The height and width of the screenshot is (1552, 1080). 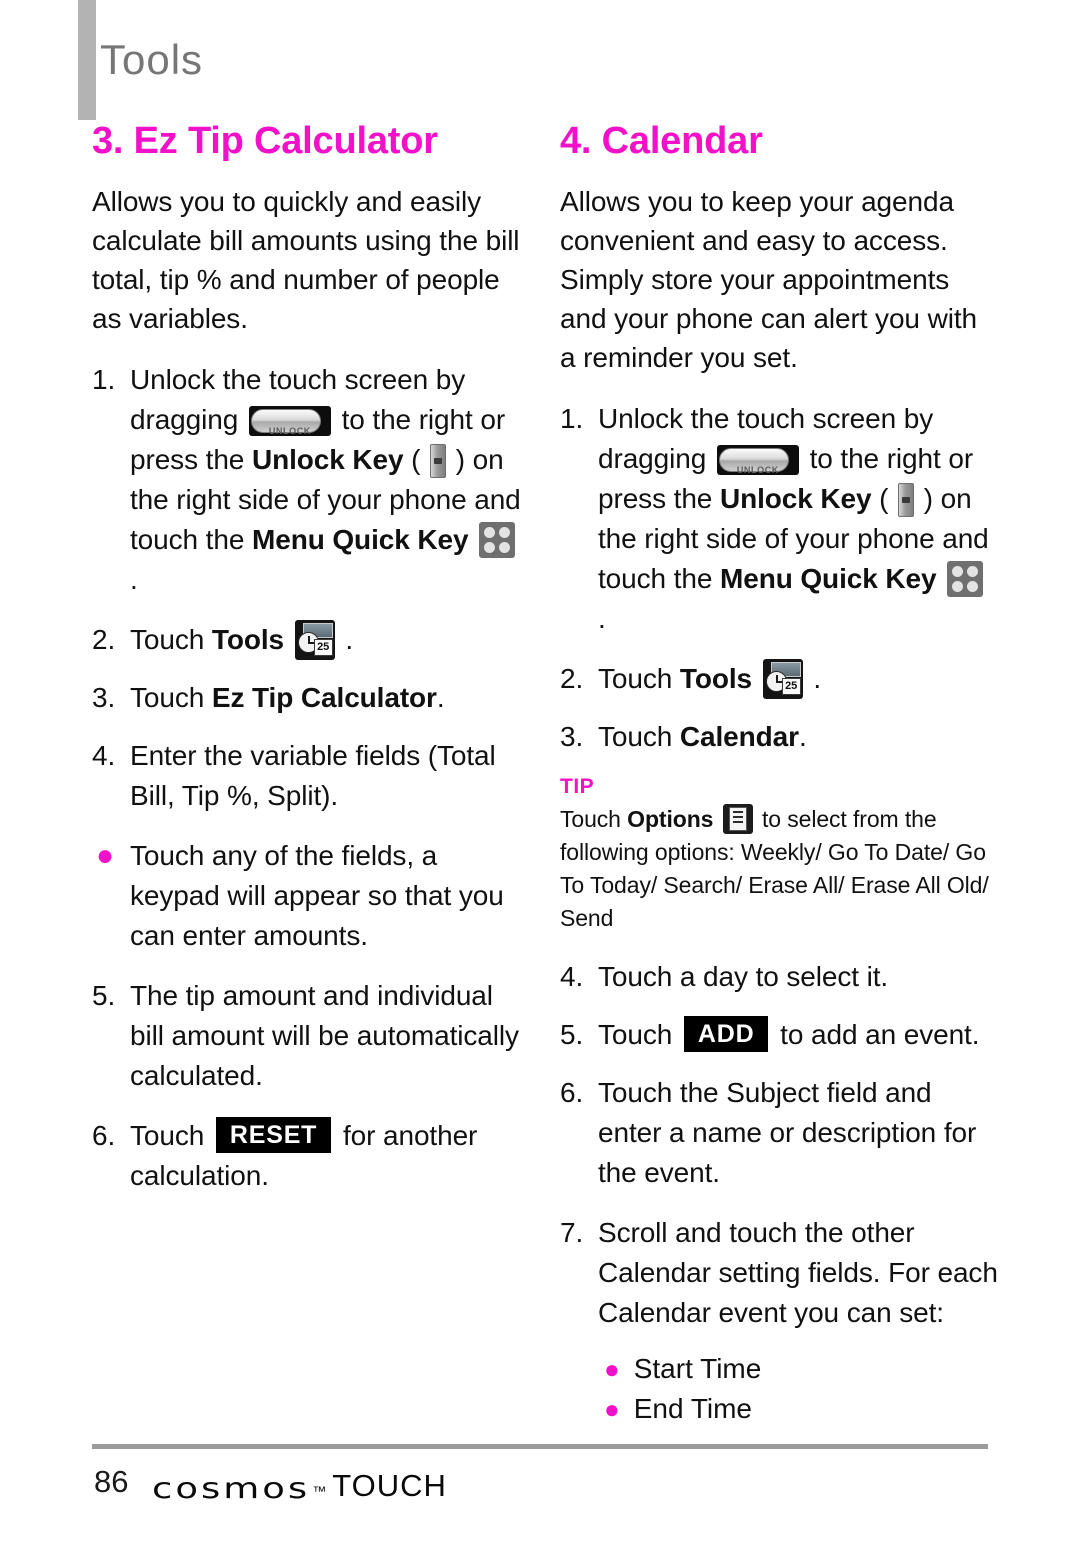 I want to click on step-marker: 7., so click(x=572, y=1232).